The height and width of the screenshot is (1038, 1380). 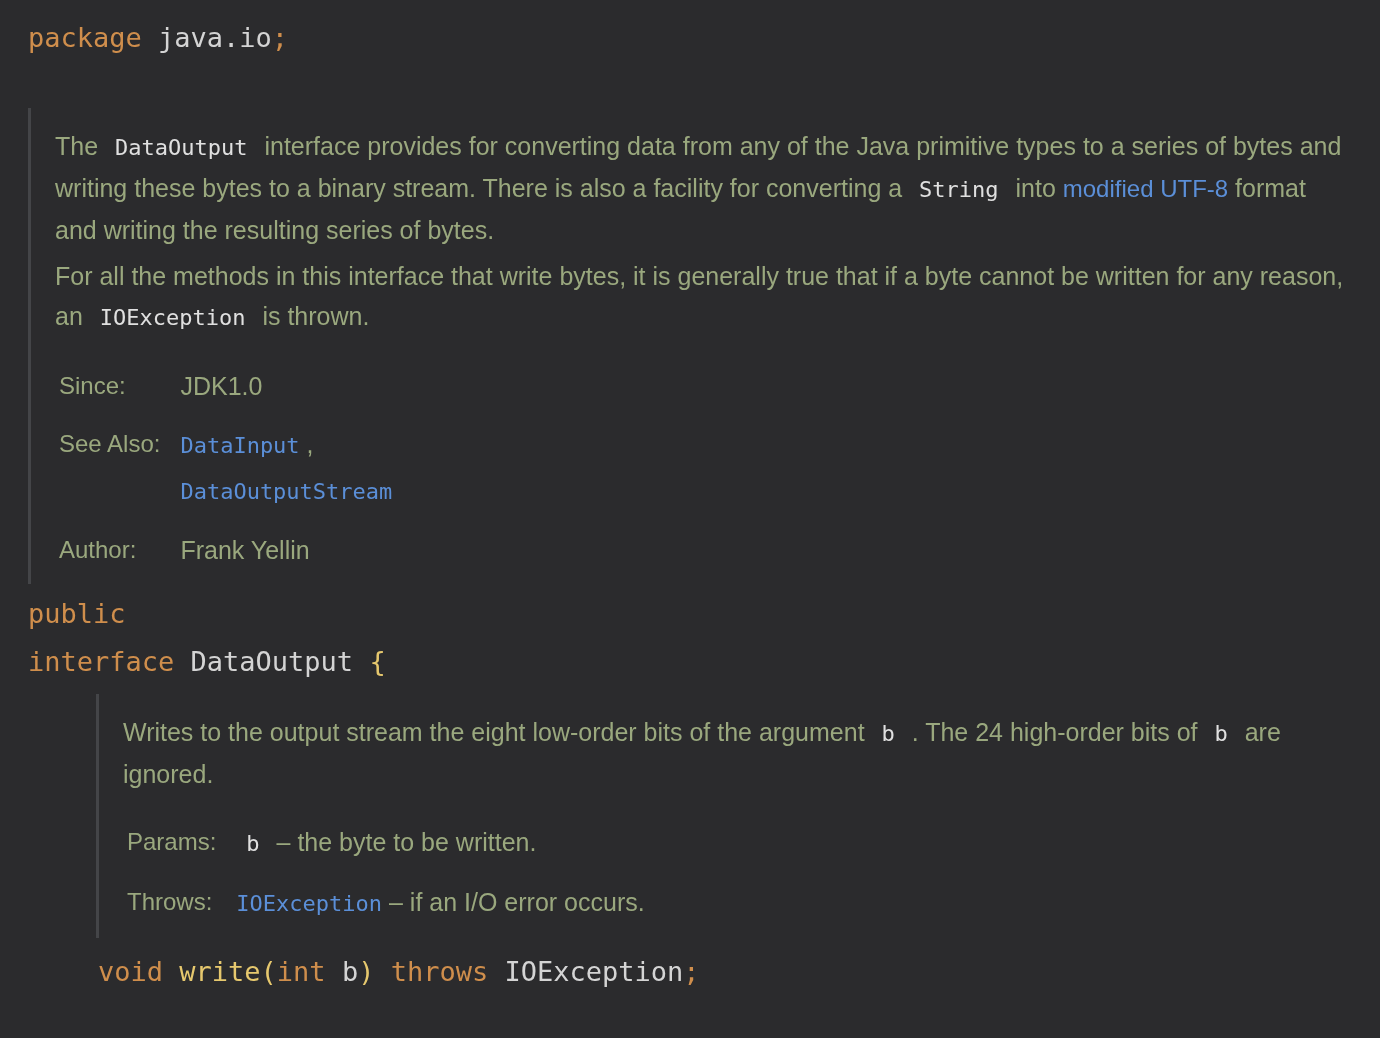 I want to click on doc-link: DataInput, so click(x=240, y=445).